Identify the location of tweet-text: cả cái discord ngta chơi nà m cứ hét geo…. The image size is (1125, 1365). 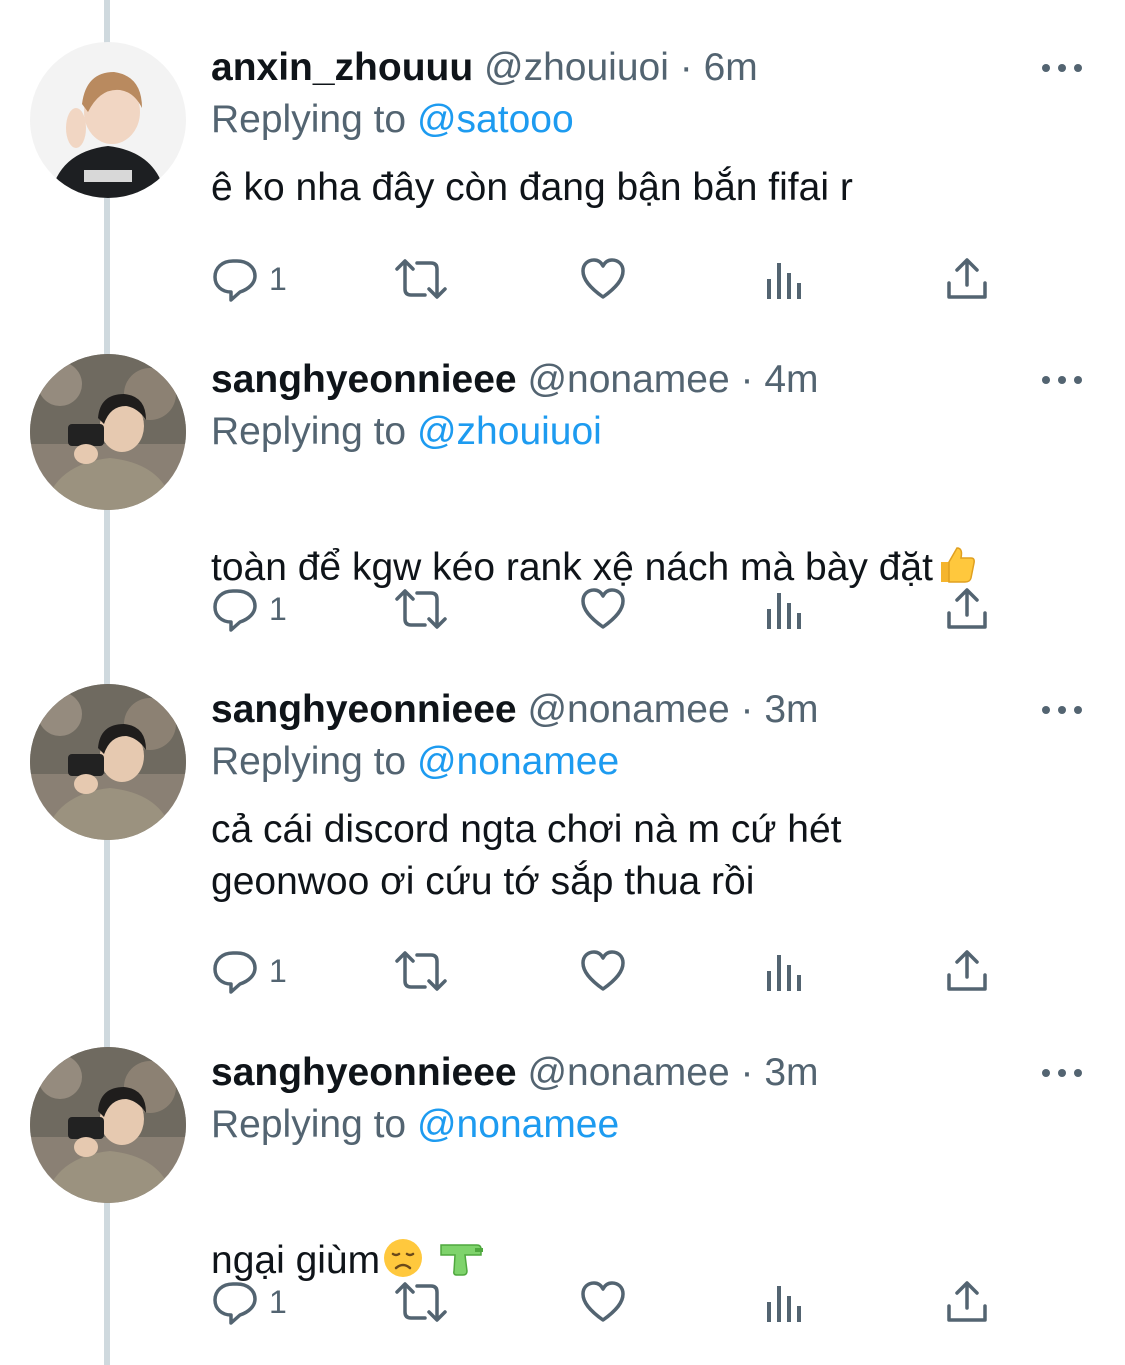
(526, 855).